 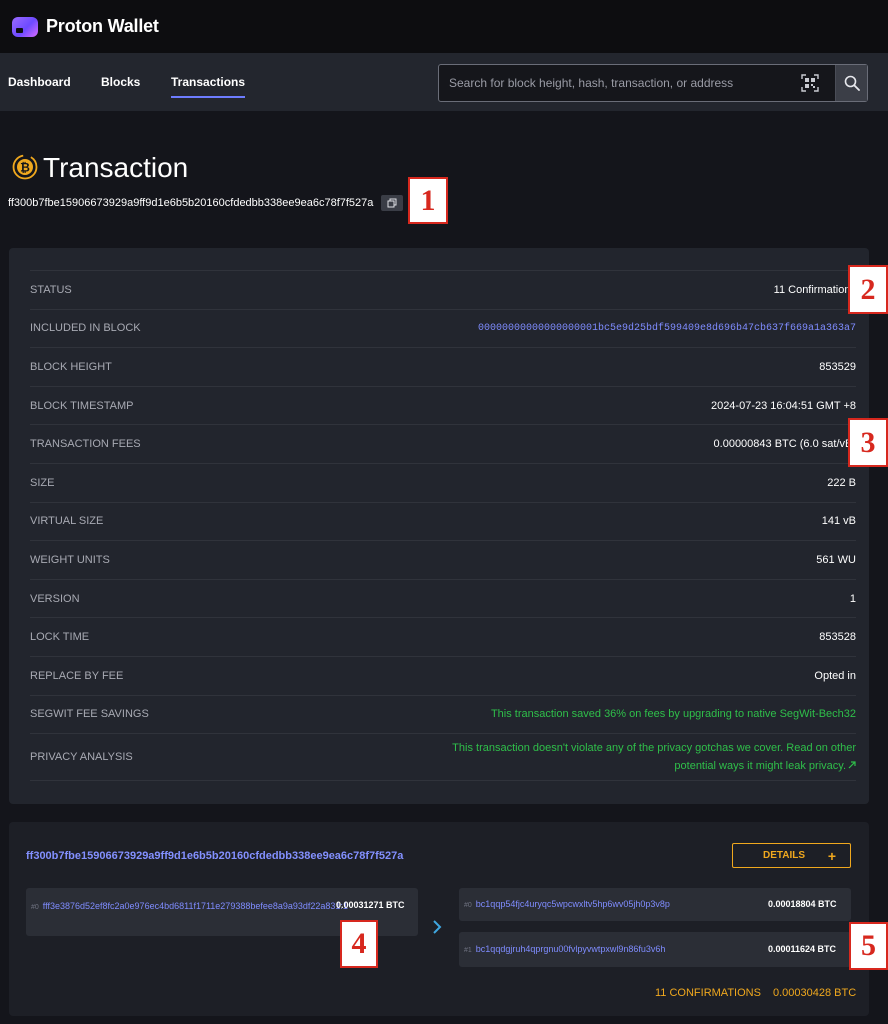 What do you see at coordinates (838, 521) in the screenshot?
I see `detail-value: 141 vB` at bounding box center [838, 521].